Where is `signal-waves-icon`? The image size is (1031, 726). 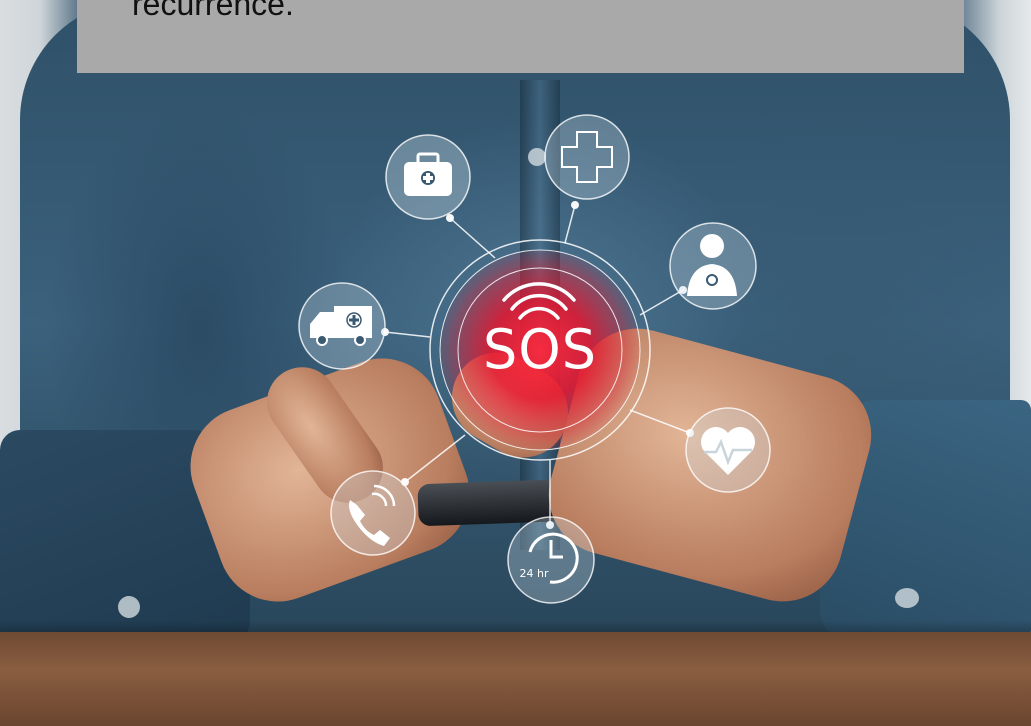
signal-waves-icon is located at coordinates (539, 301).